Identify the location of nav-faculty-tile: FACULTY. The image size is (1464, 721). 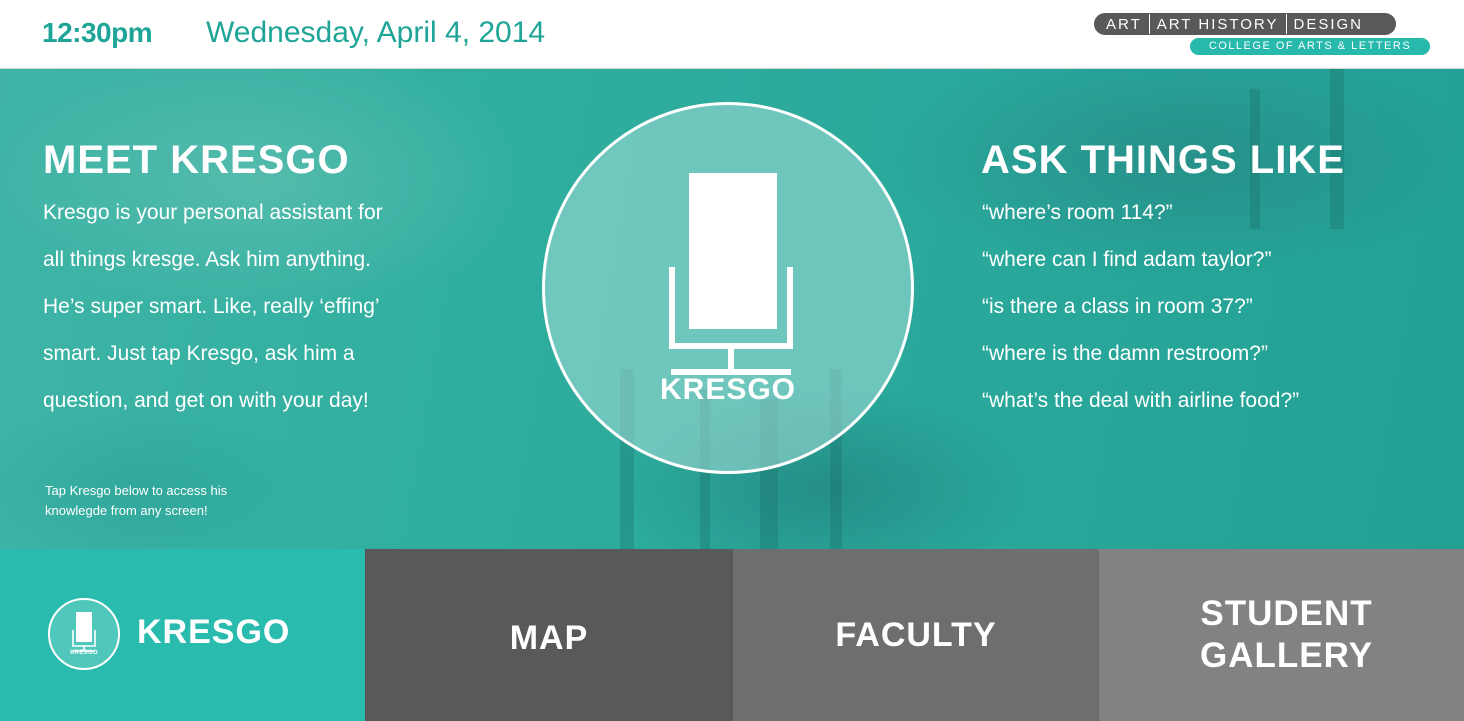
(916, 635).